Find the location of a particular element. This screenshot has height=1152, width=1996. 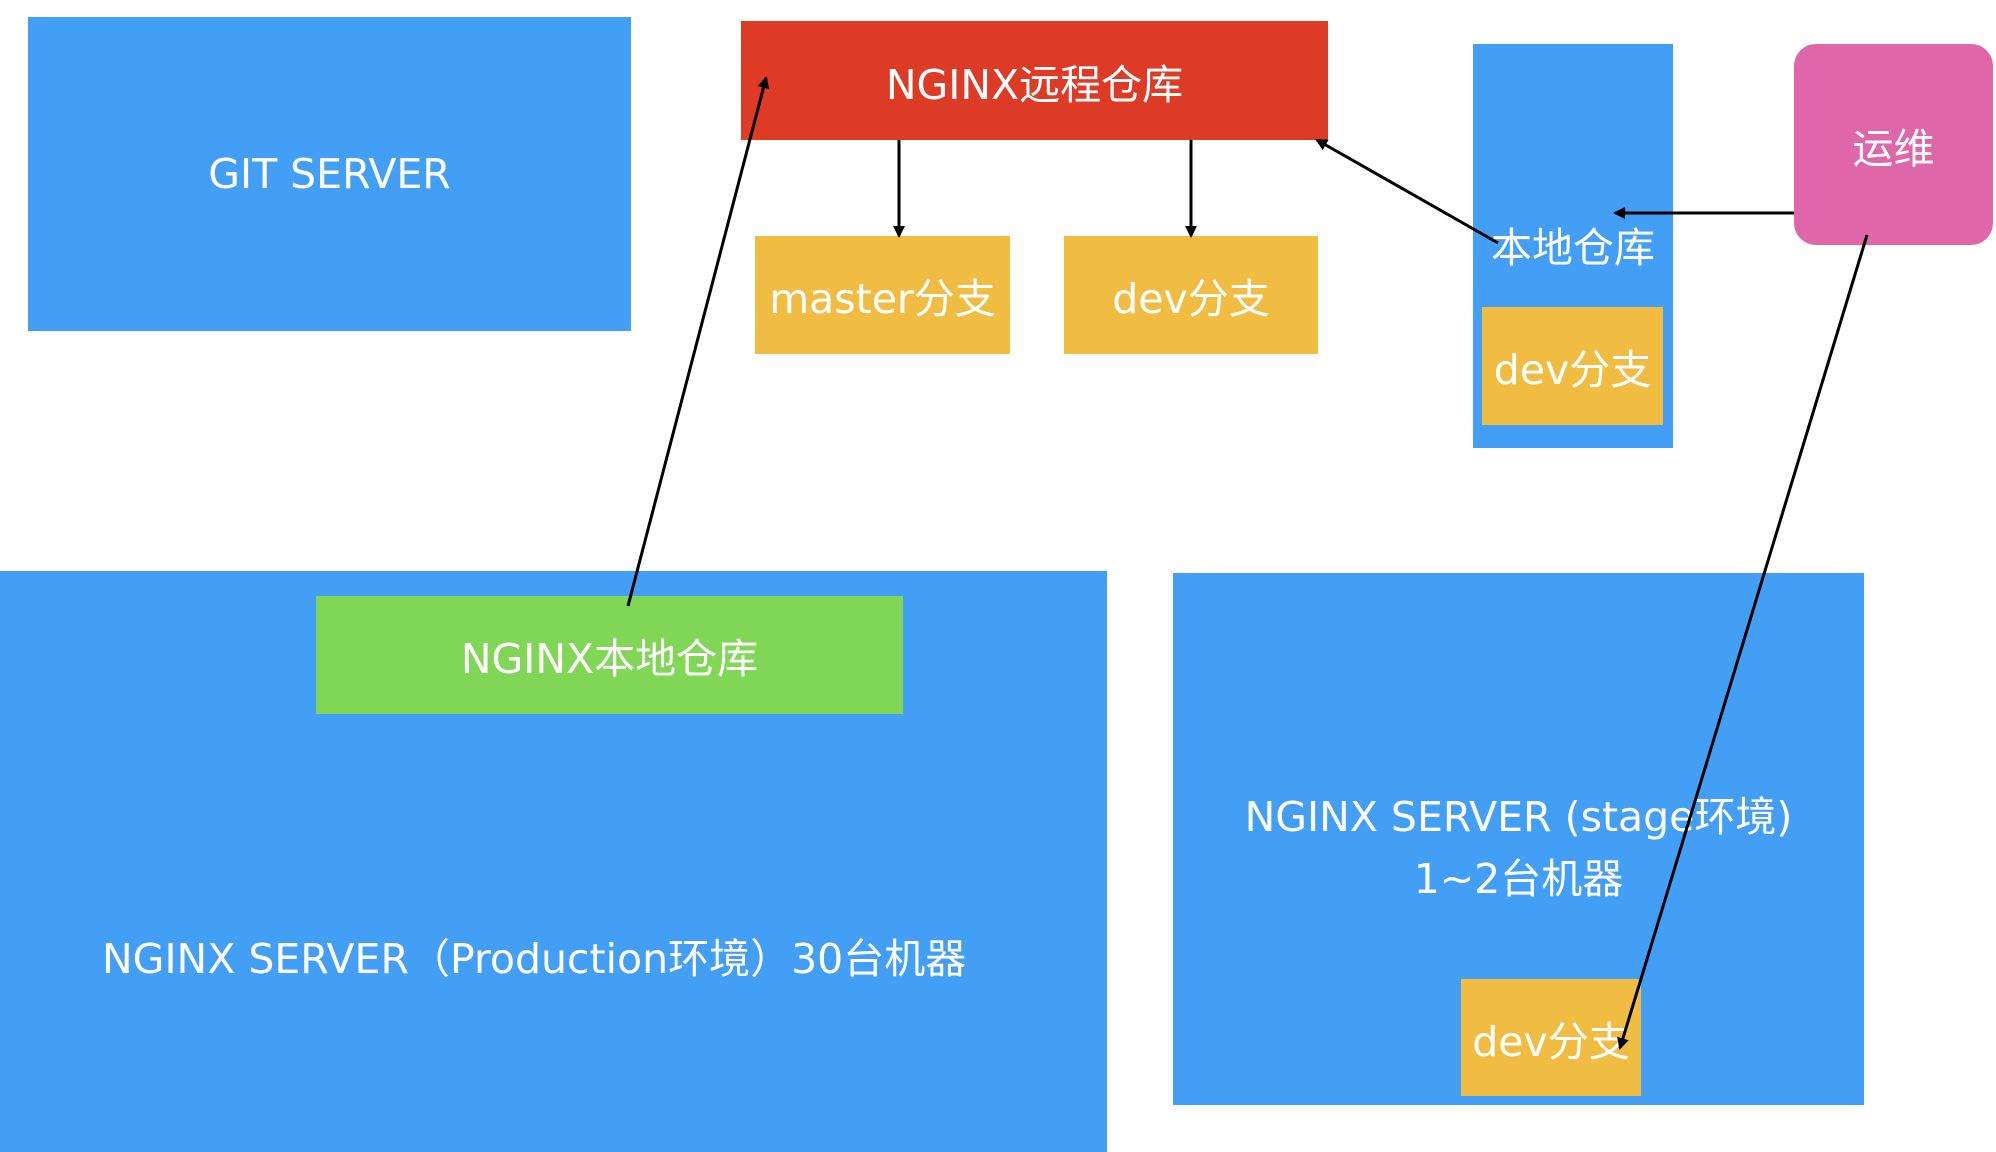

git-server-label: GIT SERVER is located at coordinates (329, 174).